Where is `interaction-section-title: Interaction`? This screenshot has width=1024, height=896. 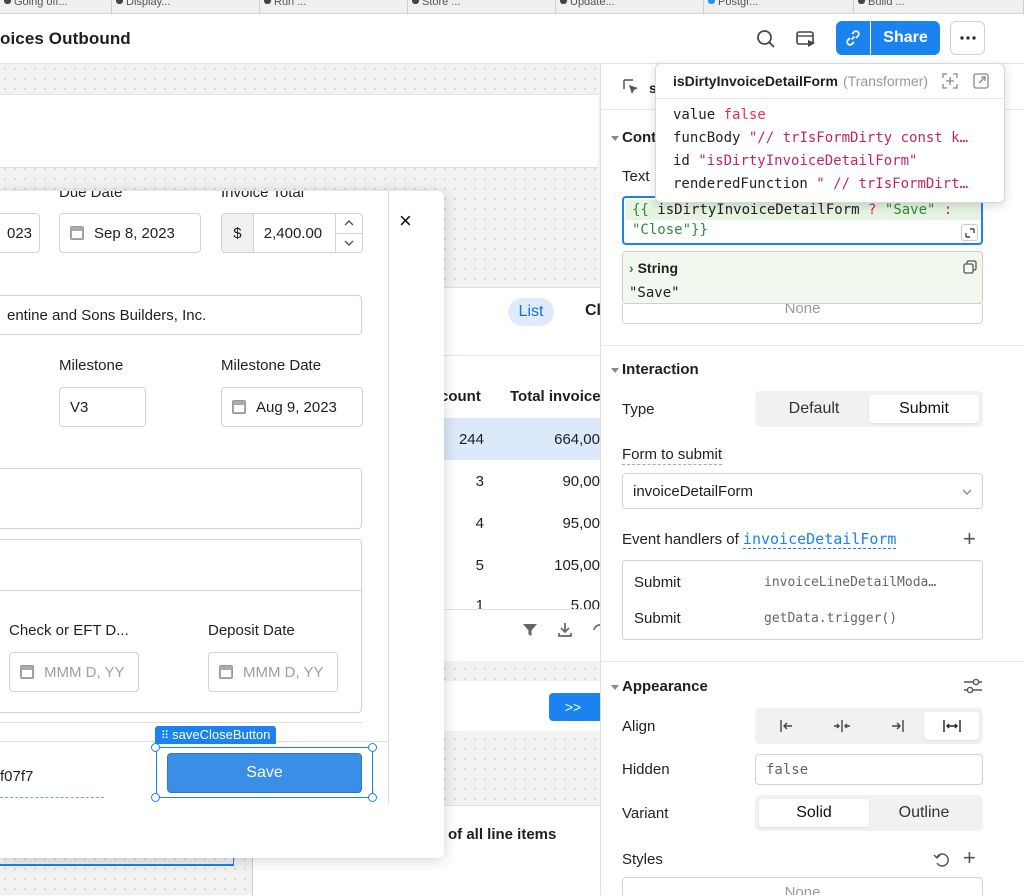
interaction-section-title: Interaction is located at coordinates (660, 369).